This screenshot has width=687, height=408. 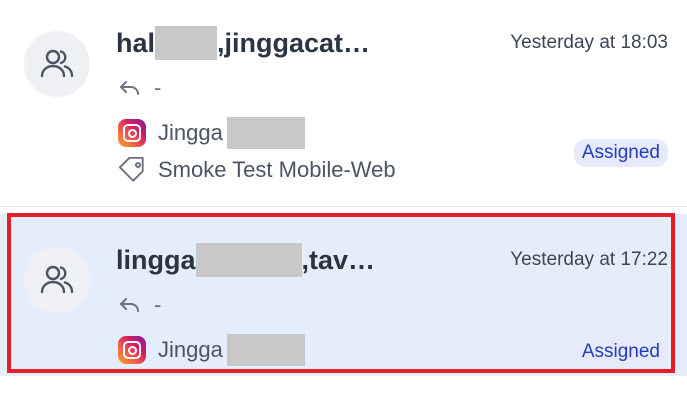 What do you see at coordinates (277, 169) in the screenshot?
I see `tag-label: Smoke Test Mobile-Web` at bounding box center [277, 169].